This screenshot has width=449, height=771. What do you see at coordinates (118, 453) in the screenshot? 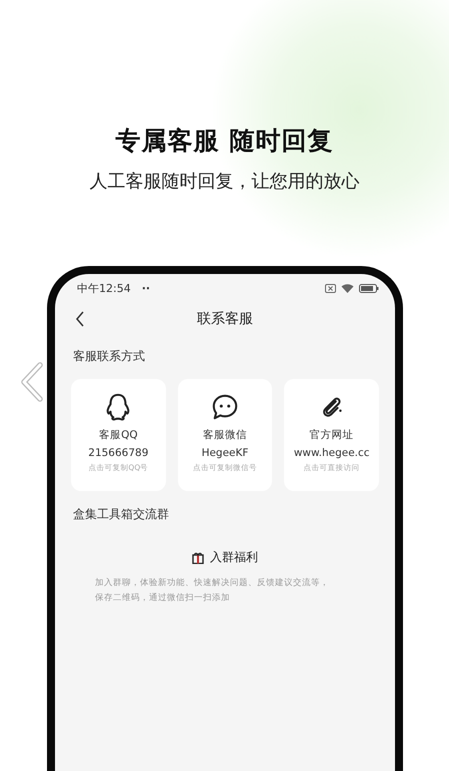
I see `contact-value: 215666789` at bounding box center [118, 453].